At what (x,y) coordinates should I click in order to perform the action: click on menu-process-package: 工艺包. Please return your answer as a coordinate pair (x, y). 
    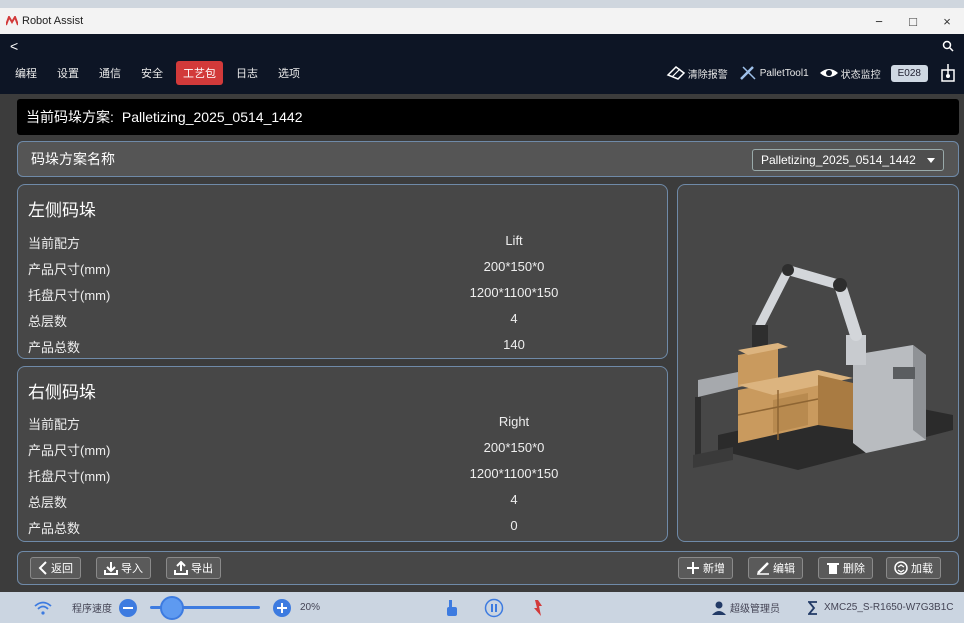
    Looking at the image, I should click on (199, 73).